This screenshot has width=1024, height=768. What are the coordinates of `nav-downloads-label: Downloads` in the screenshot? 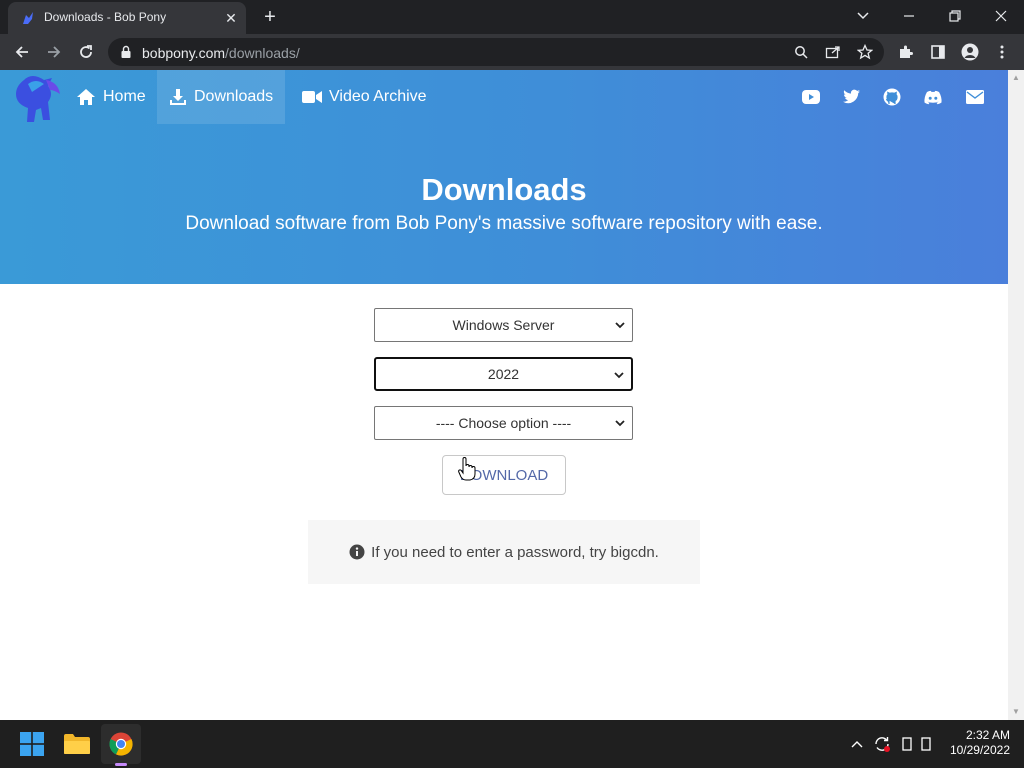 It's located at (234, 96).